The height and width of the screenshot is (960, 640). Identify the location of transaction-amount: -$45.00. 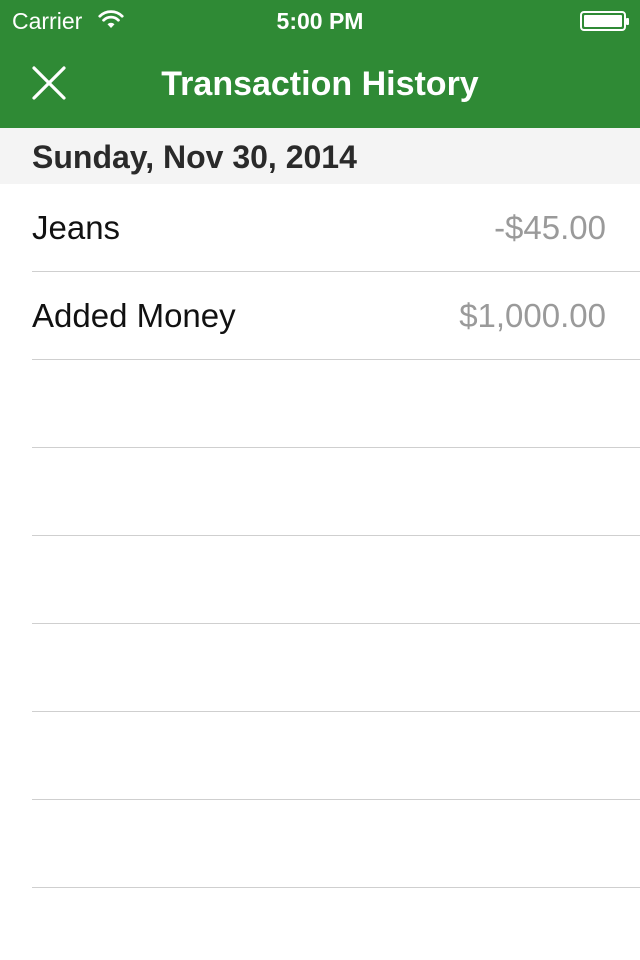
(550, 227).